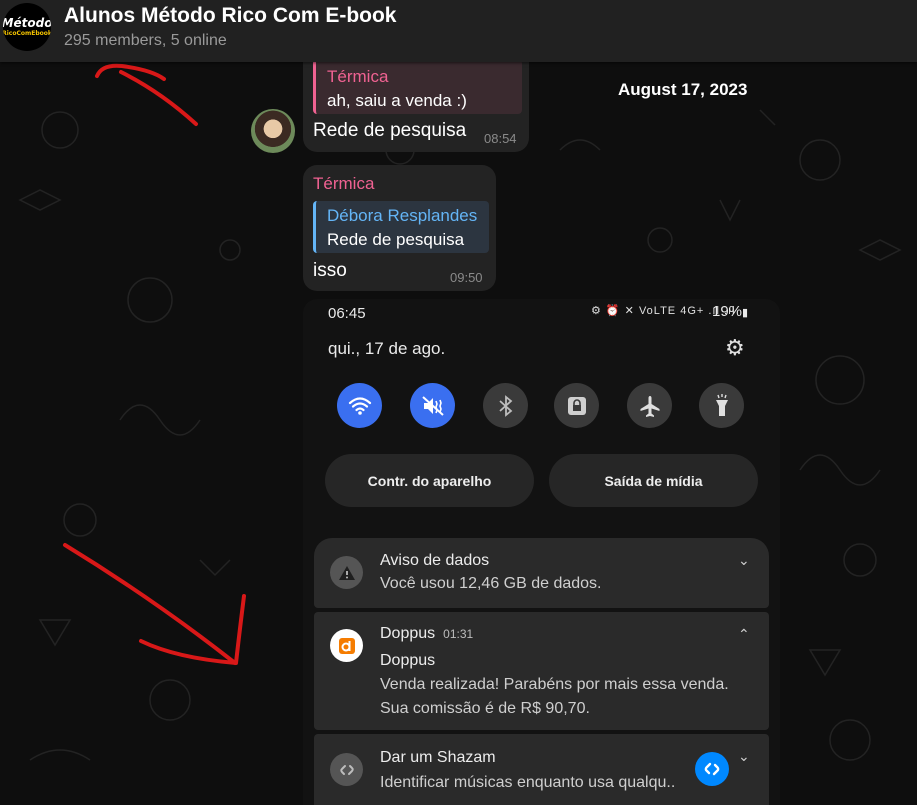 Image resolution: width=917 pixels, height=805 pixels. What do you see at coordinates (402, 215) in the screenshot?
I see `quote-sender: Débora Resplandes` at bounding box center [402, 215].